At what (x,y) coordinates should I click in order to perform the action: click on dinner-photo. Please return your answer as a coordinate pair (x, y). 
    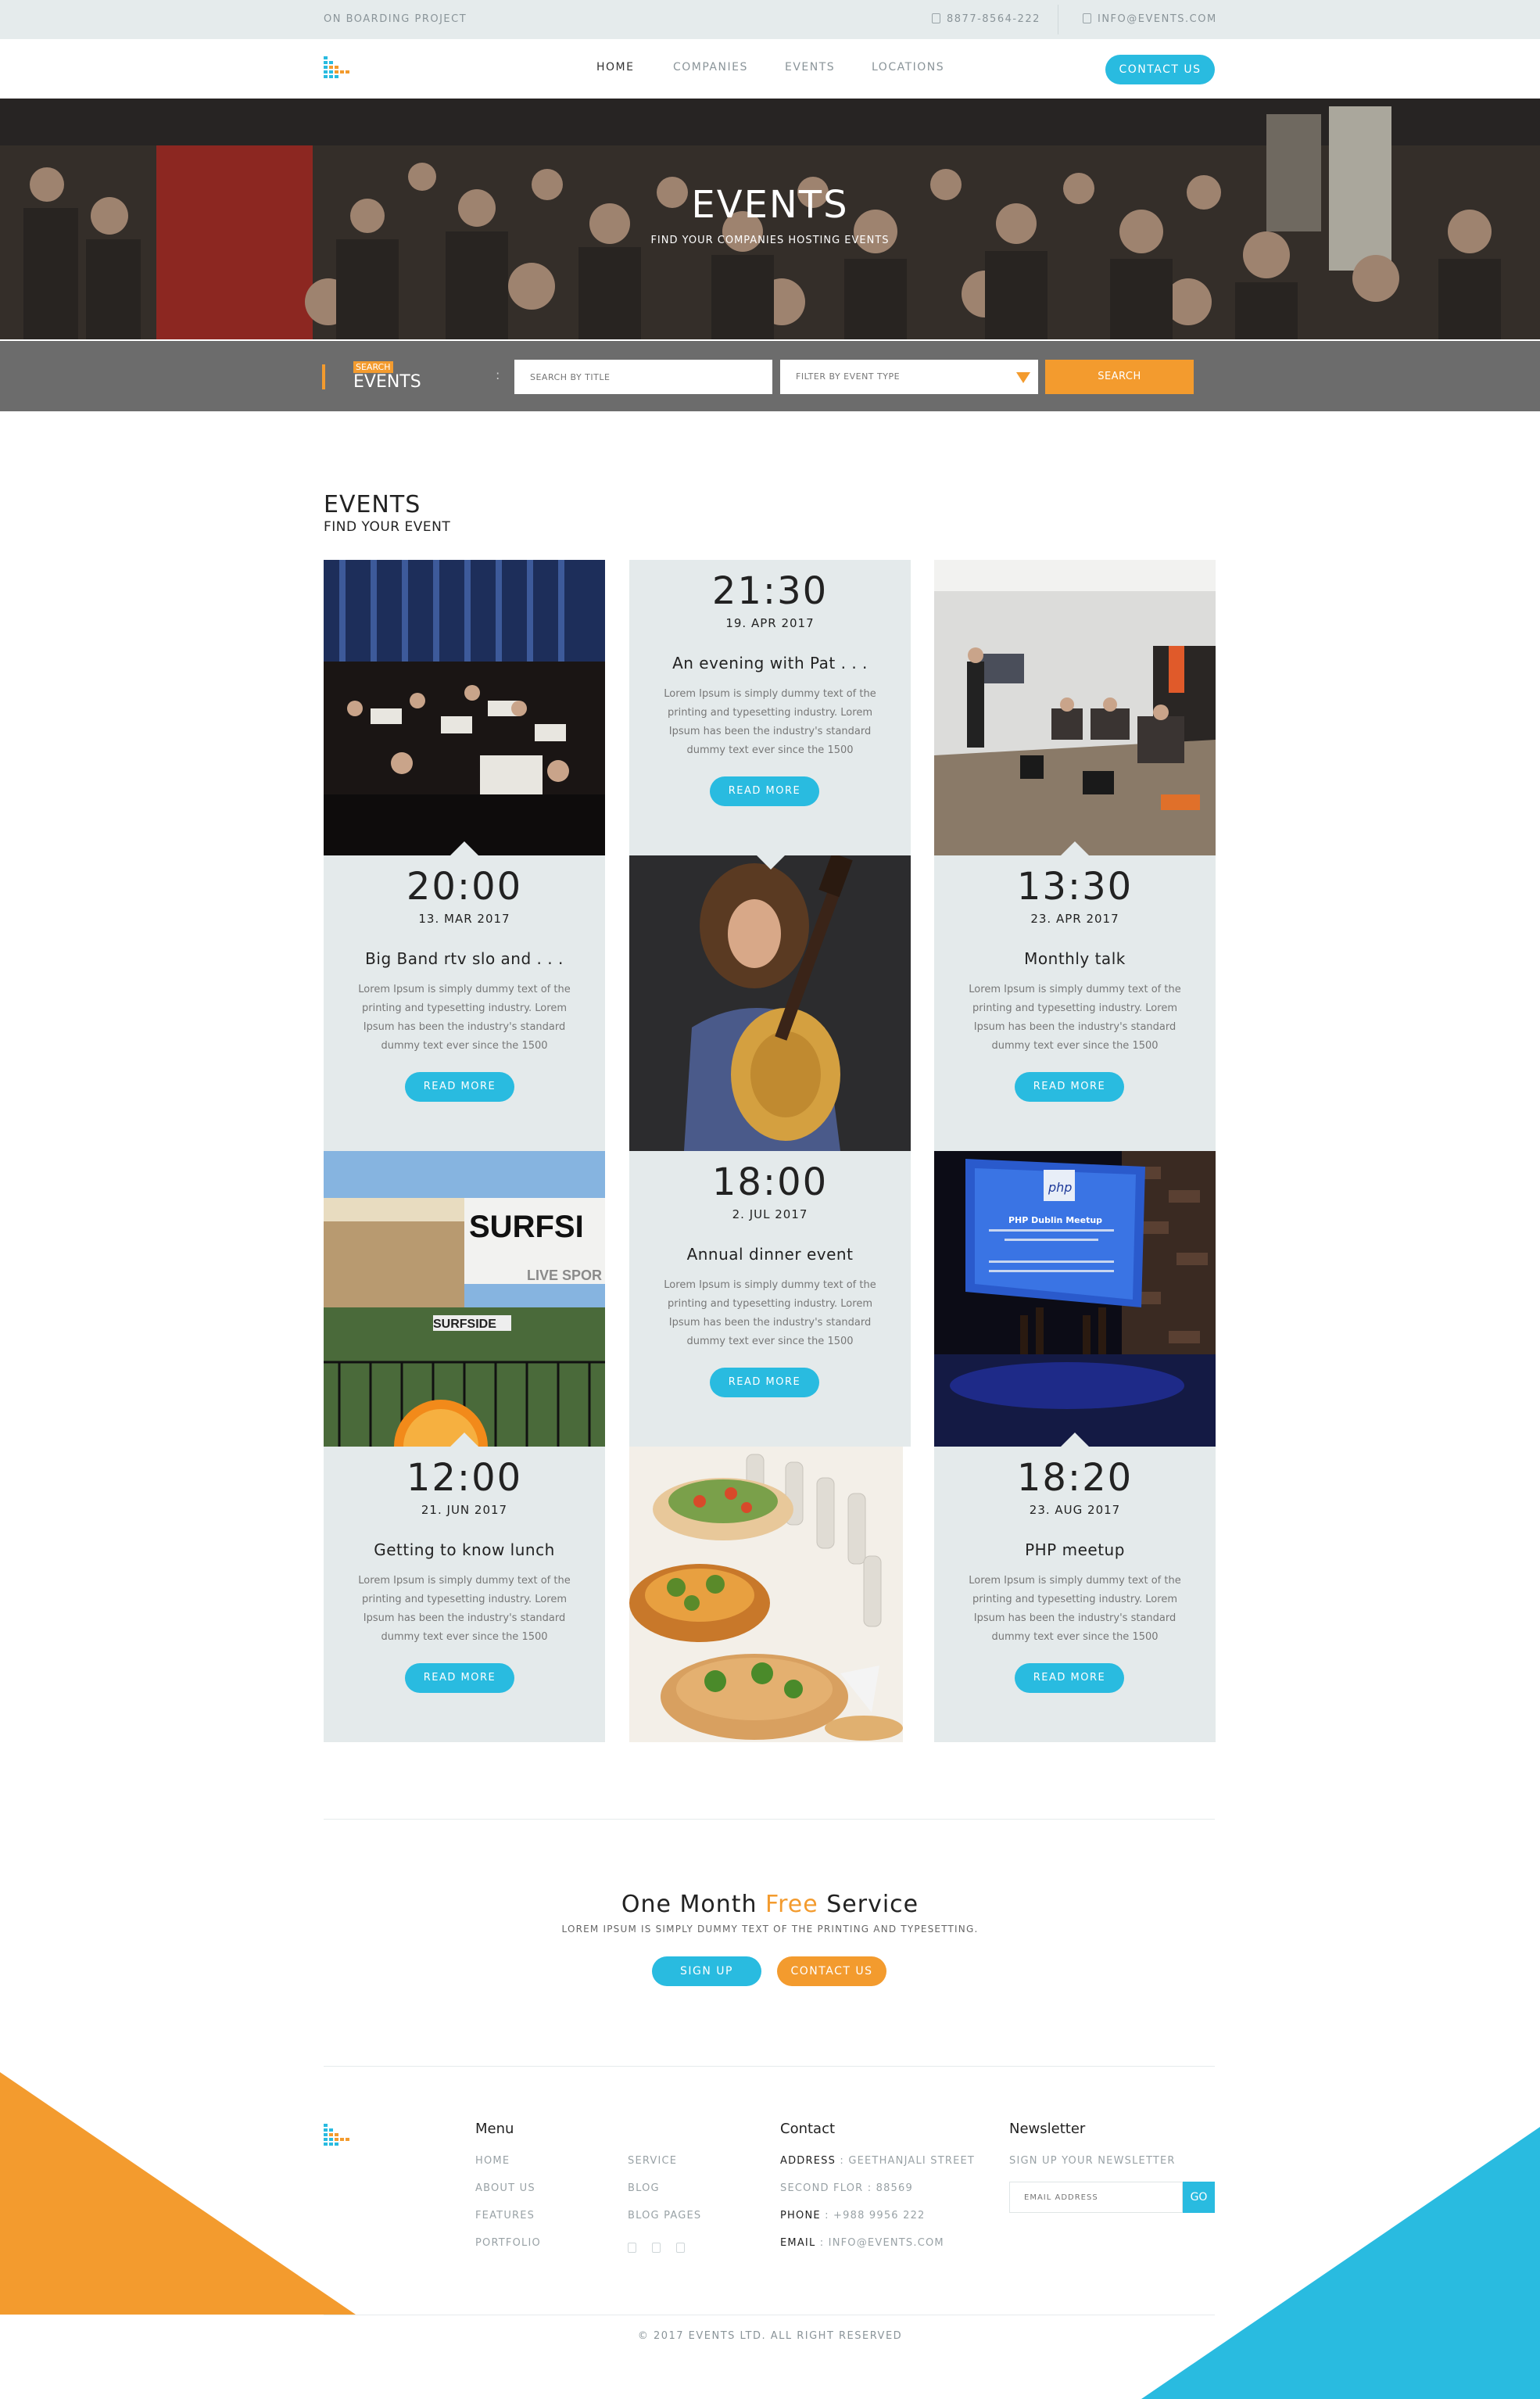
    Looking at the image, I should click on (766, 1594).